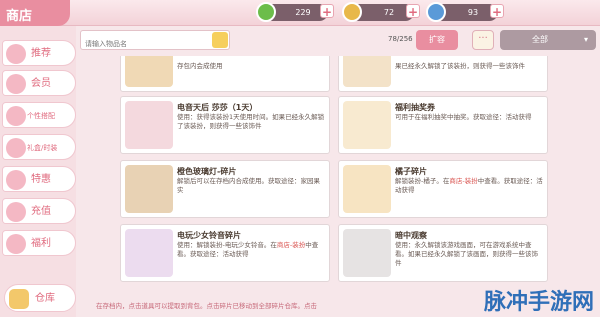 This screenshot has height=317, width=600. What do you see at coordinates (16, 212) in the screenshot?
I see `recharge-icon` at bounding box center [16, 212].